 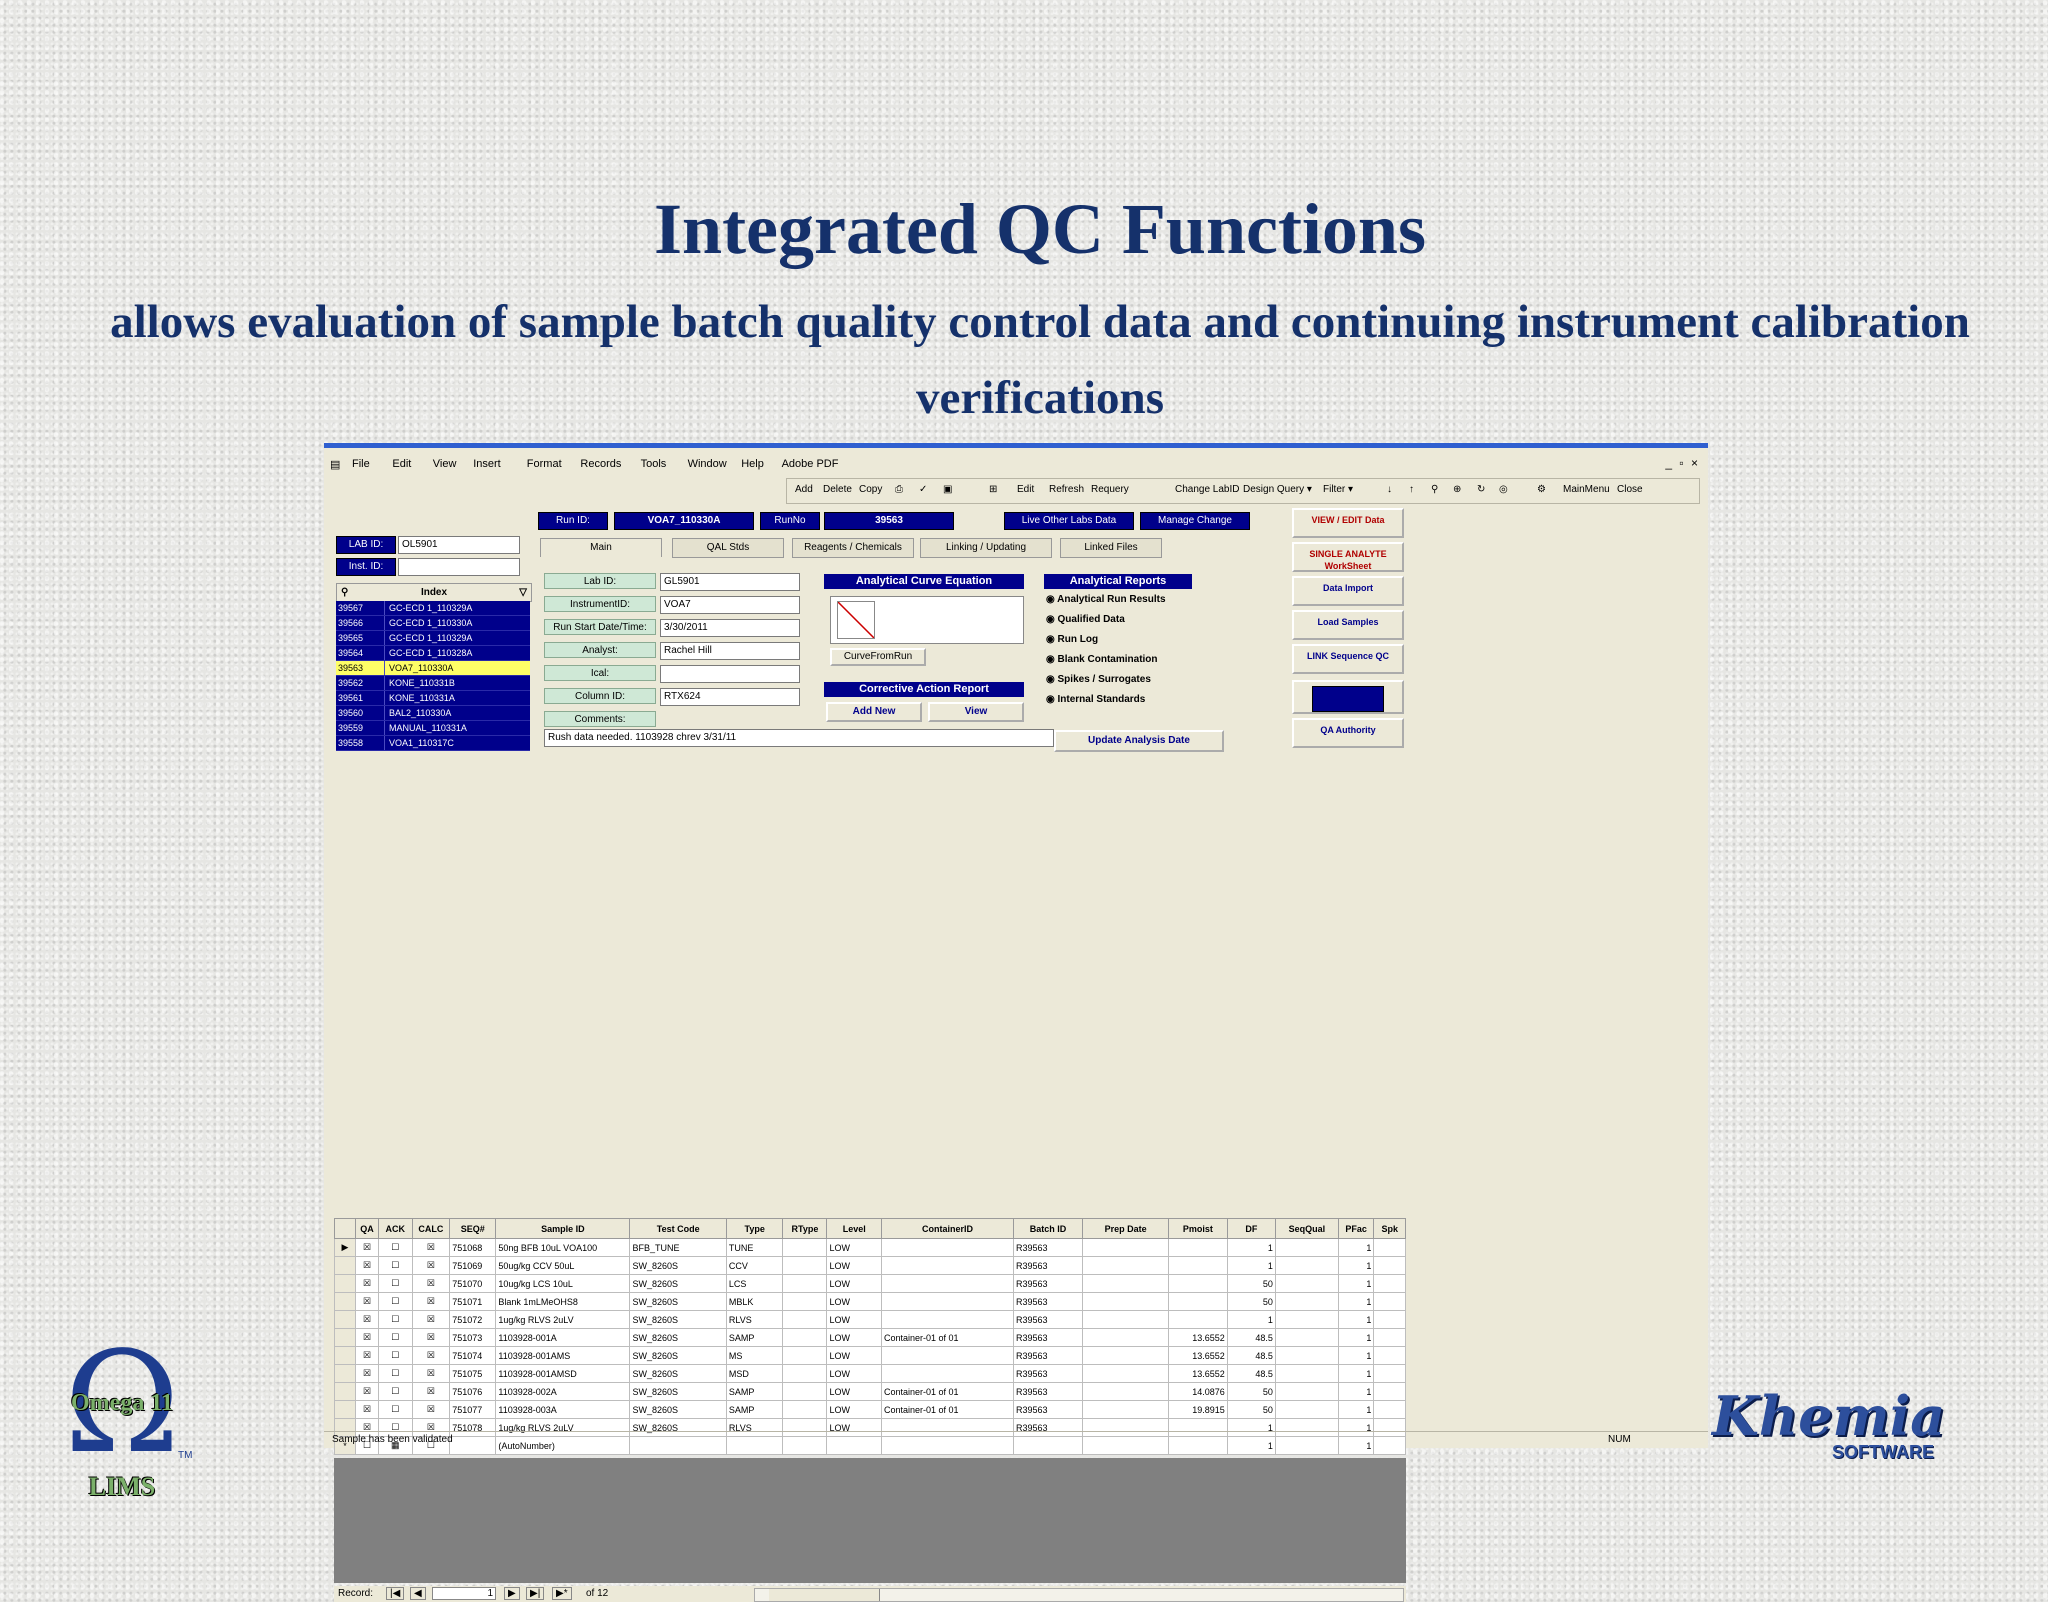 What do you see at coordinates (601, 547) in the screenshot?
I see `tab-main: Main` at bounding box center [601, 547].